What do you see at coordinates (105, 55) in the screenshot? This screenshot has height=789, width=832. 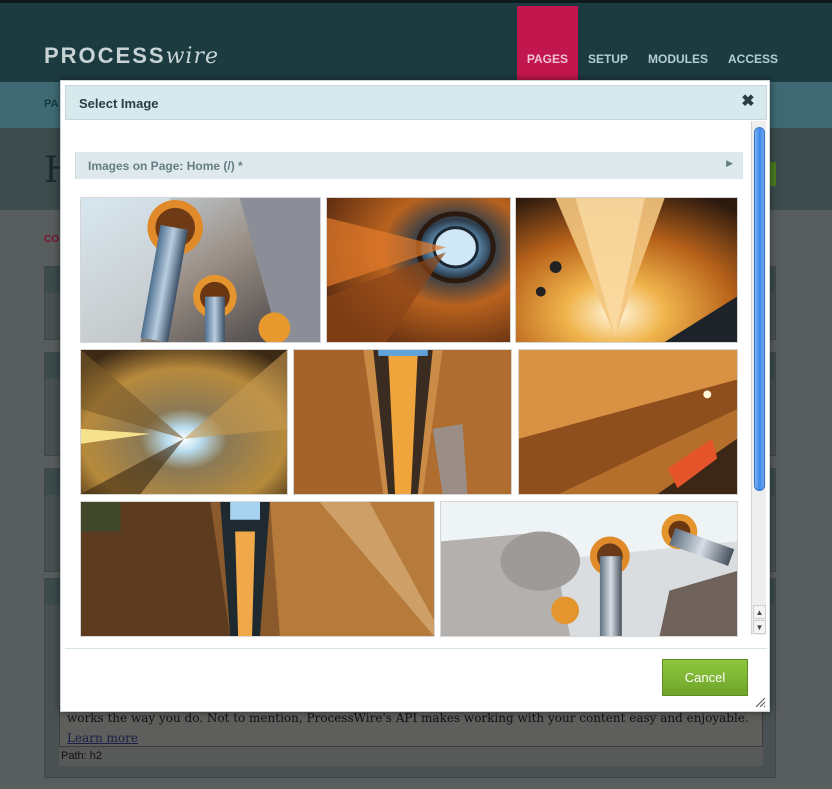 I see `logo-main-text: PROCESS` at bounding box center [105, 55].